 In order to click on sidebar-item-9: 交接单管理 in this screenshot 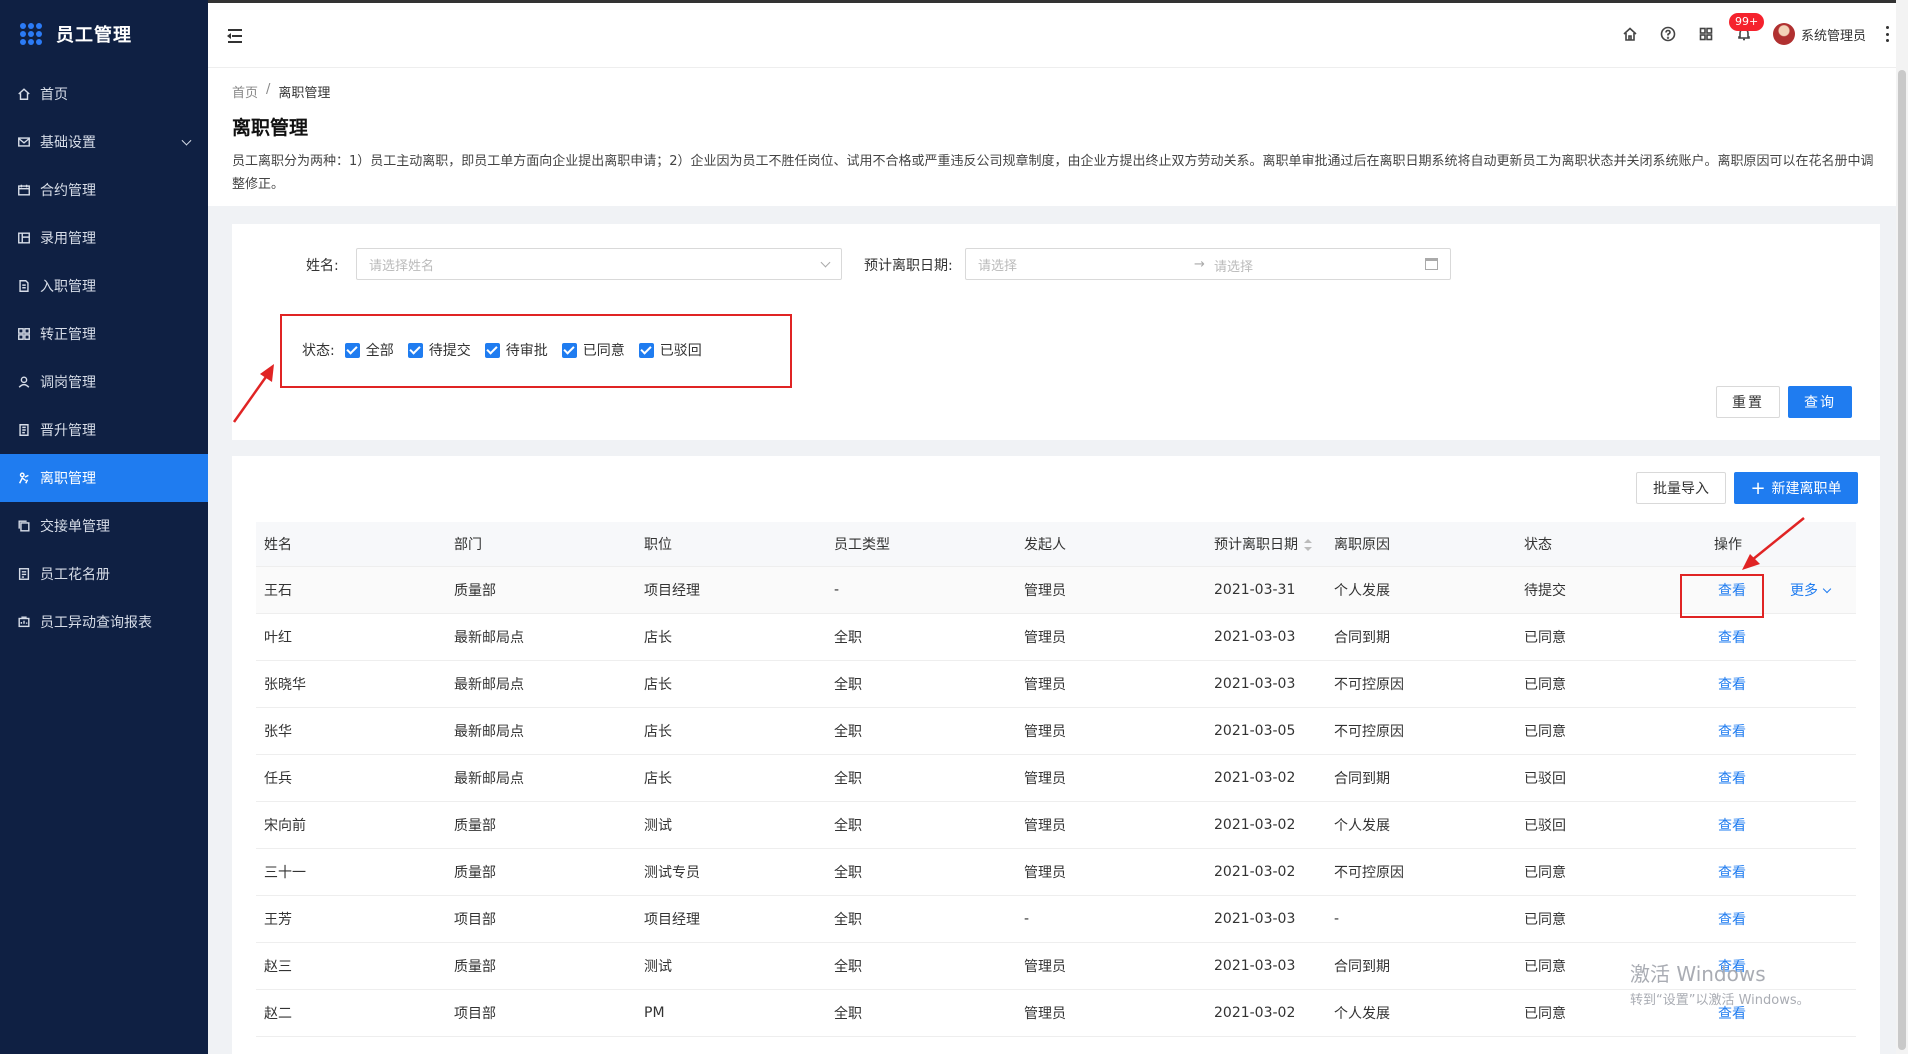, I will do `click(104, 526)`.